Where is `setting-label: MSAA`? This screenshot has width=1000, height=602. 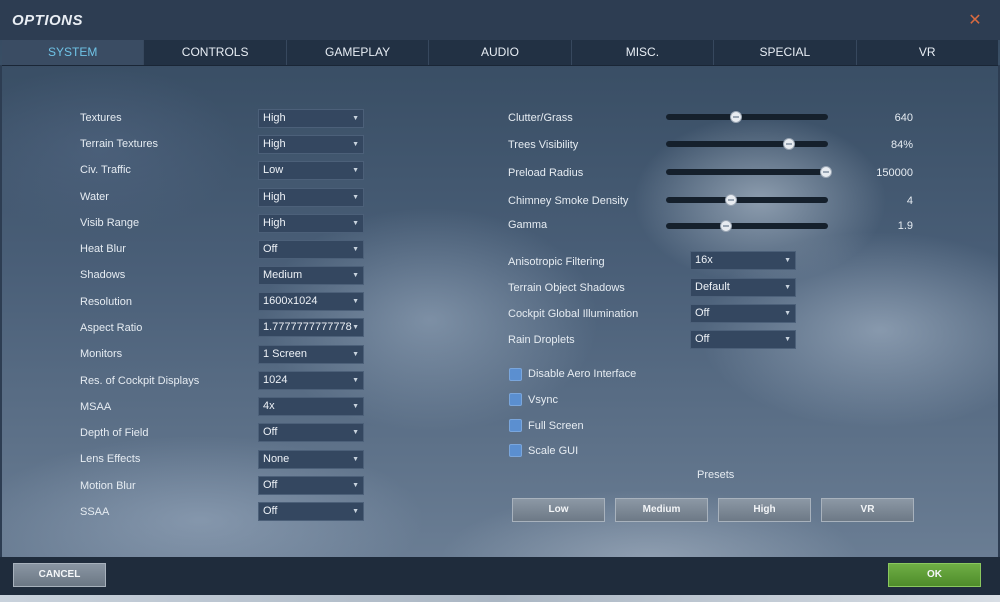 setting-label: MSAA is located at coordinates (96, 407).